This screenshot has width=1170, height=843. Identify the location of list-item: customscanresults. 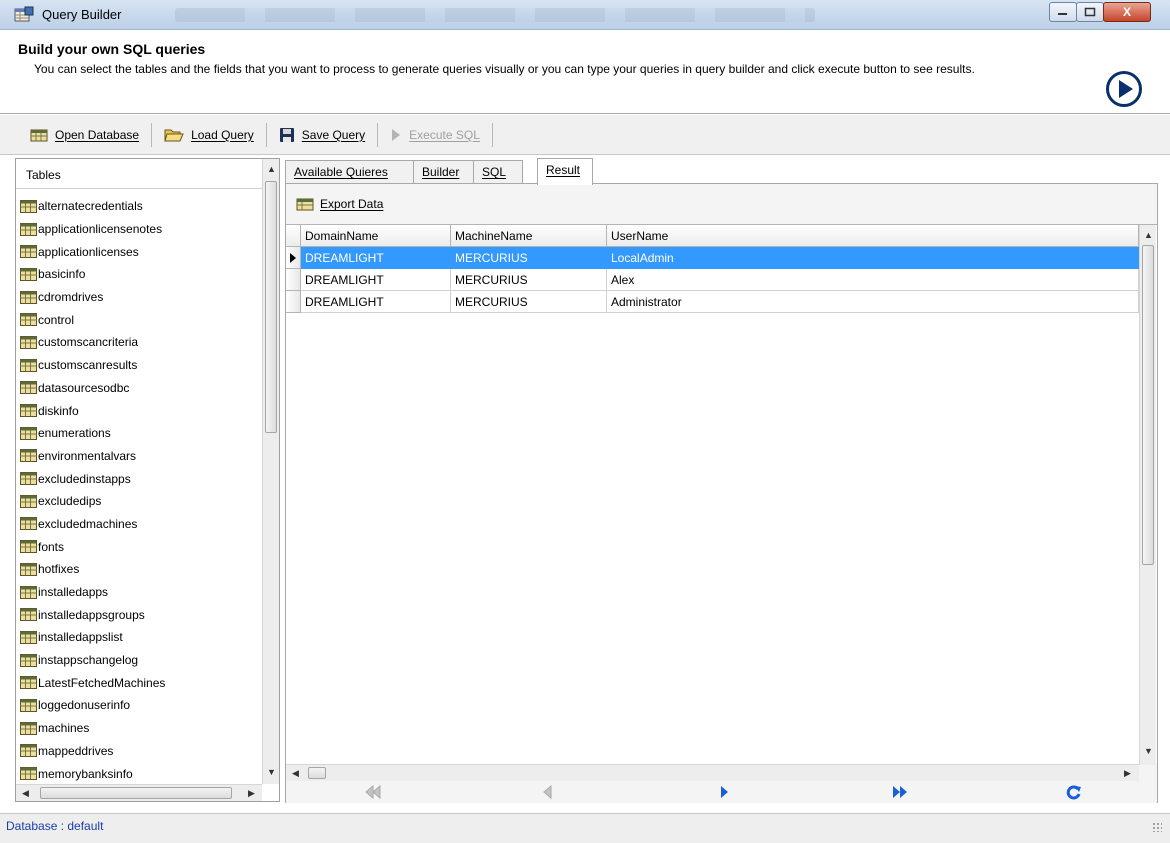
(139, 365).